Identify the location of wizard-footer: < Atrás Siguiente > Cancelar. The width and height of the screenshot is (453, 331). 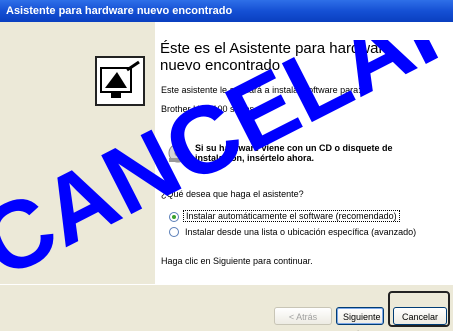
(226, 307).